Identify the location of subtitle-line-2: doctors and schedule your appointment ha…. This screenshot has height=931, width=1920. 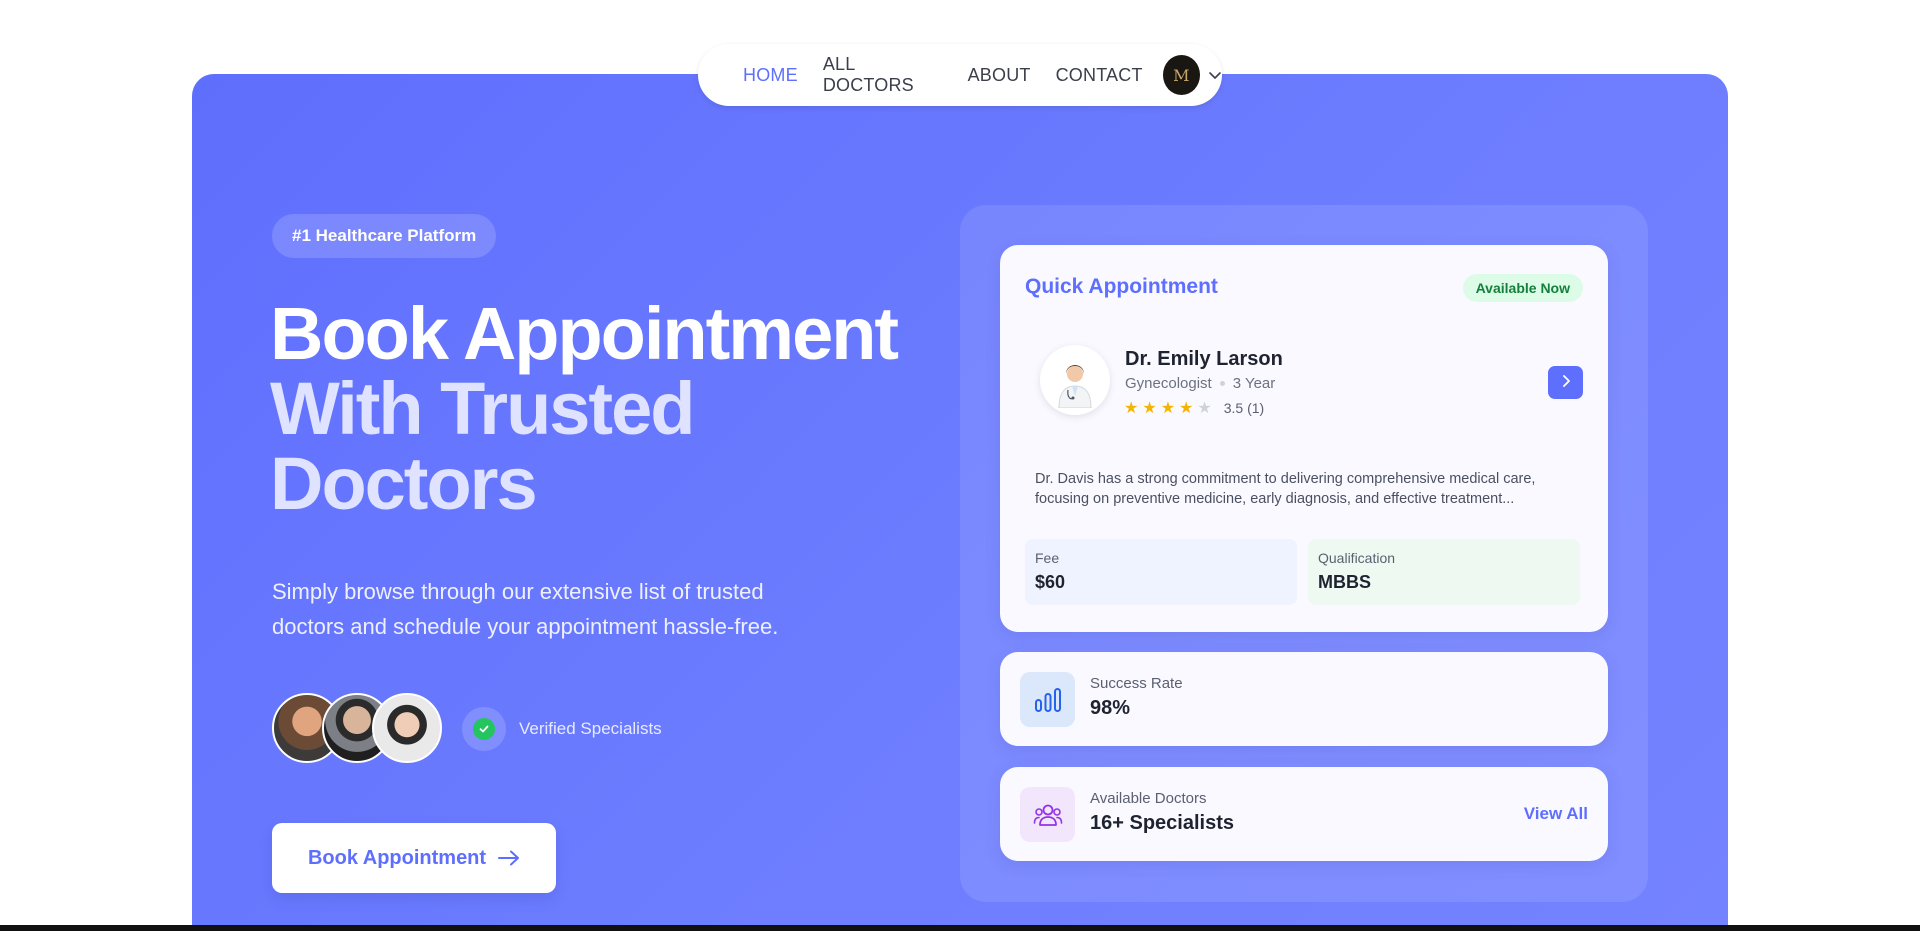
(525, 626).